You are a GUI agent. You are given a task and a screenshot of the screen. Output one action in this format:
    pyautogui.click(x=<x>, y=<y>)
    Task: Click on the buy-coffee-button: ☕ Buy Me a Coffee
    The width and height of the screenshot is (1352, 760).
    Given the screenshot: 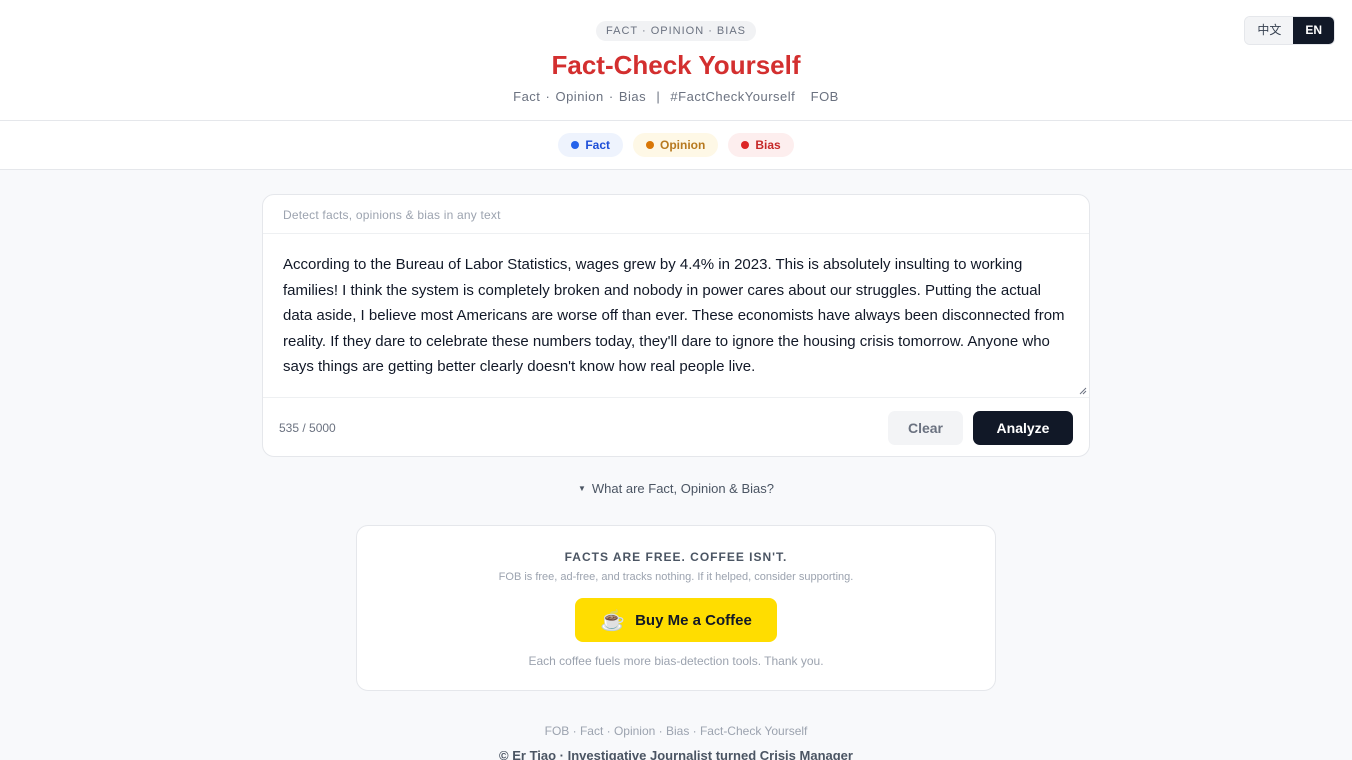 What is the action you would take?
    pyautogui.click(x=676, y=620)
    